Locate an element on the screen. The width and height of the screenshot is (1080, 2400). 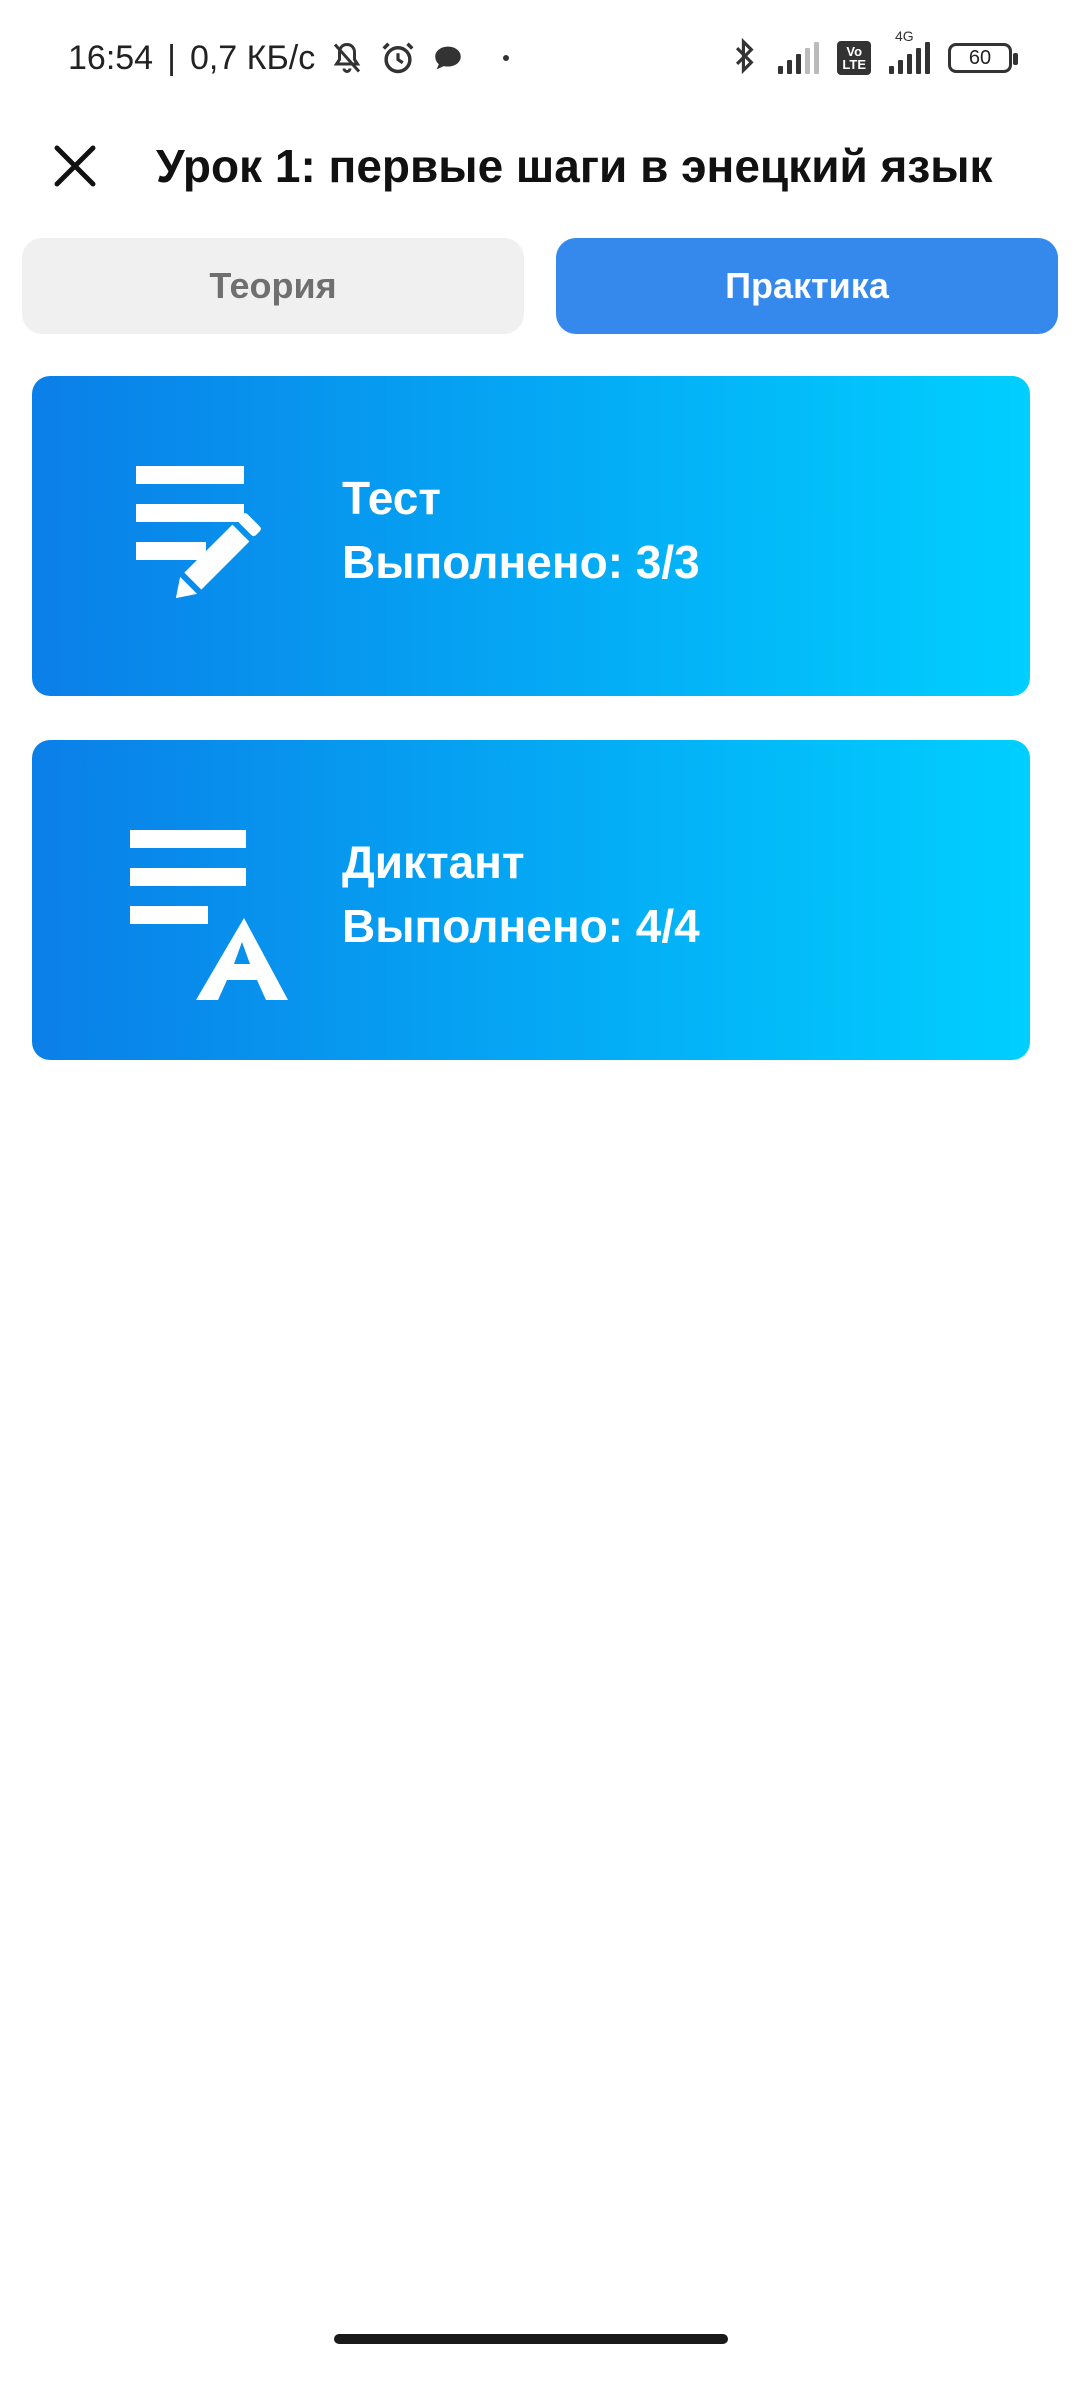
page-title: Урок 1: первые шаги в энецкий язык is located at coordinates (574, 166).